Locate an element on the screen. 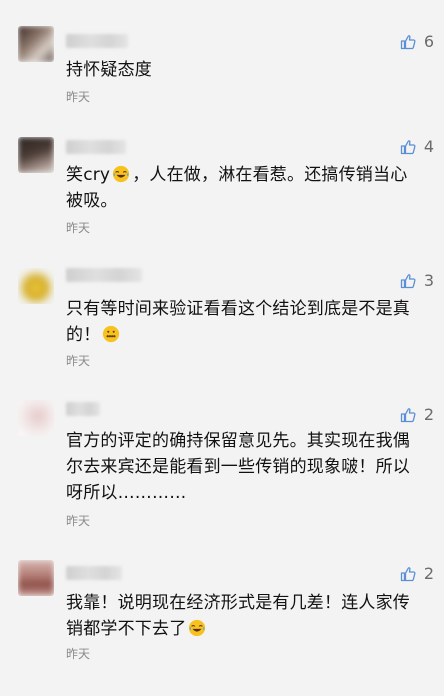 The width and height of the screenshot is (444, 696). like-button: 4 is located at coordinates (417, 146).